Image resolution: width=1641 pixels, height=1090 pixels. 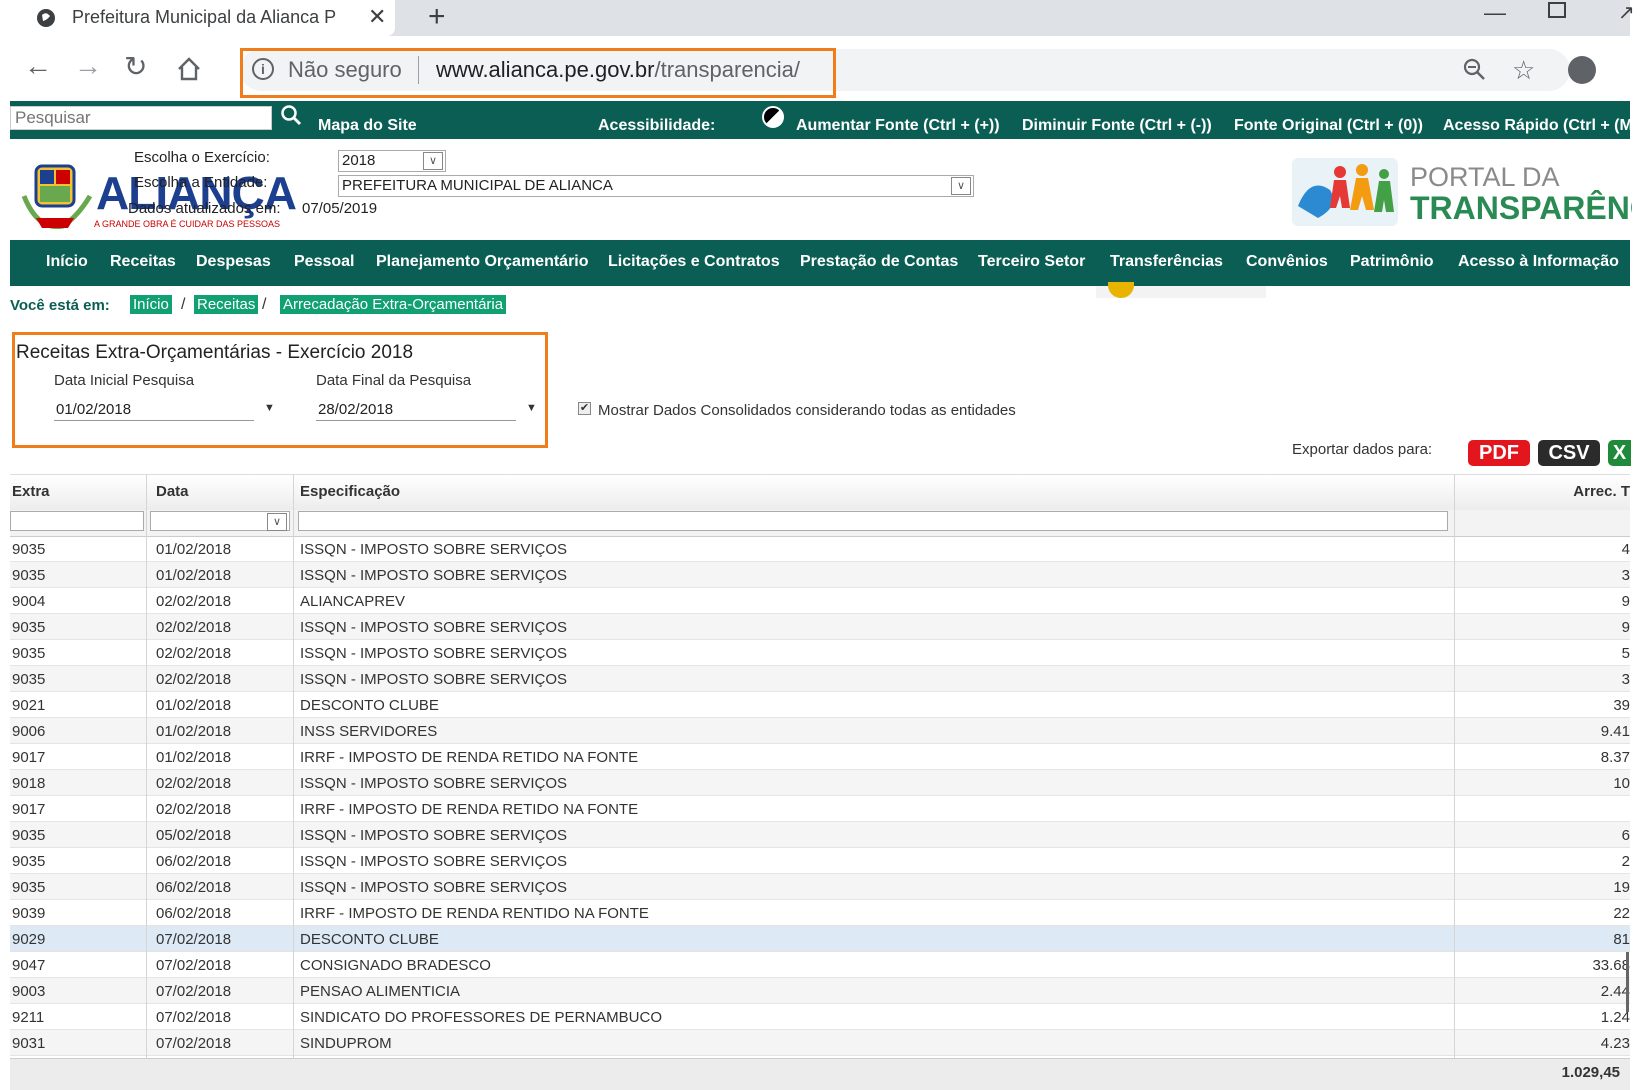 What do you see at coordinates (1523, 70) in the screenshot?
I see `star-icon: ☆` at bounding box center [1523, 70].